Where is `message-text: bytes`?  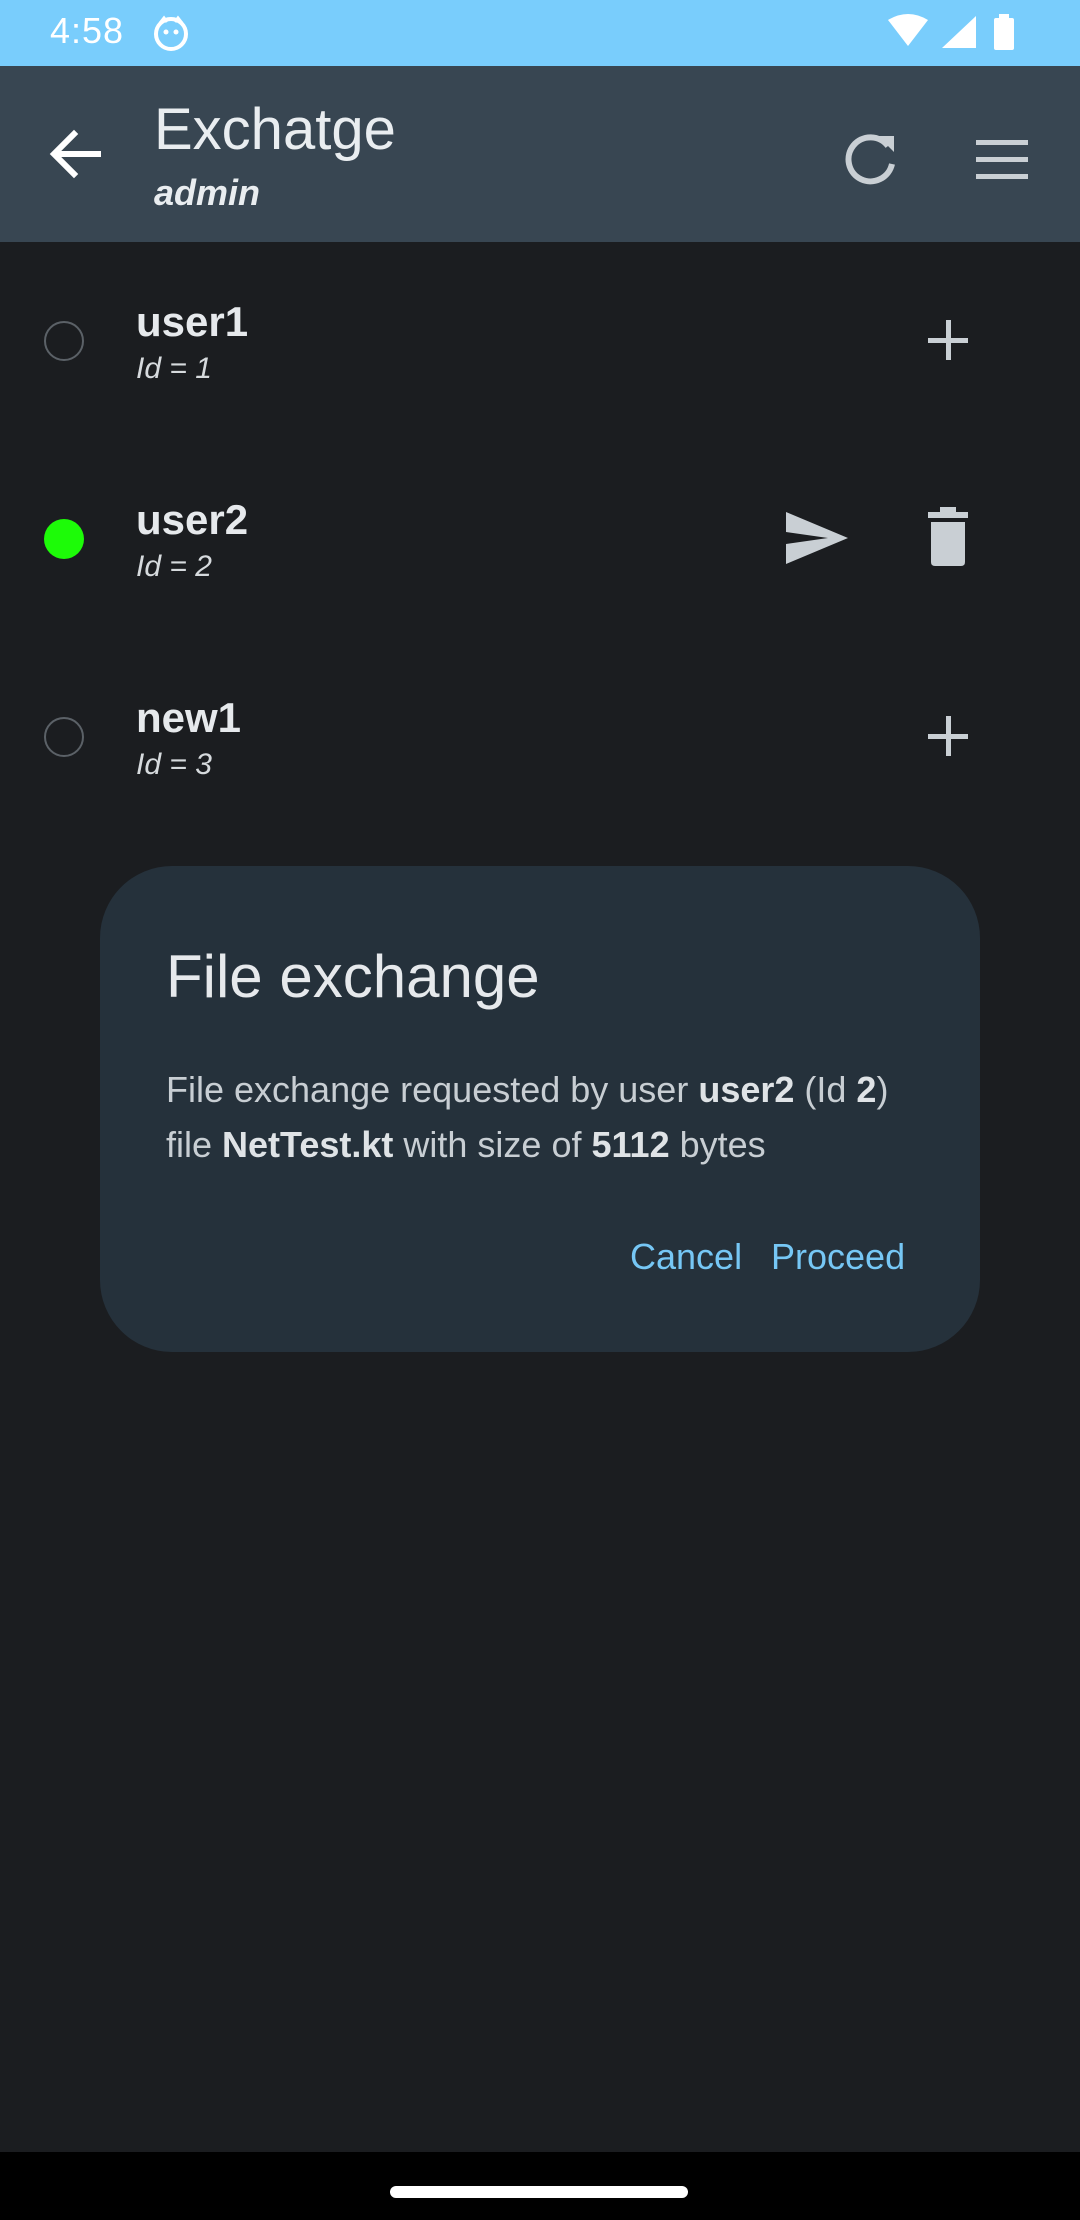
message-text: bytes is located at coordinates (717, 1144).